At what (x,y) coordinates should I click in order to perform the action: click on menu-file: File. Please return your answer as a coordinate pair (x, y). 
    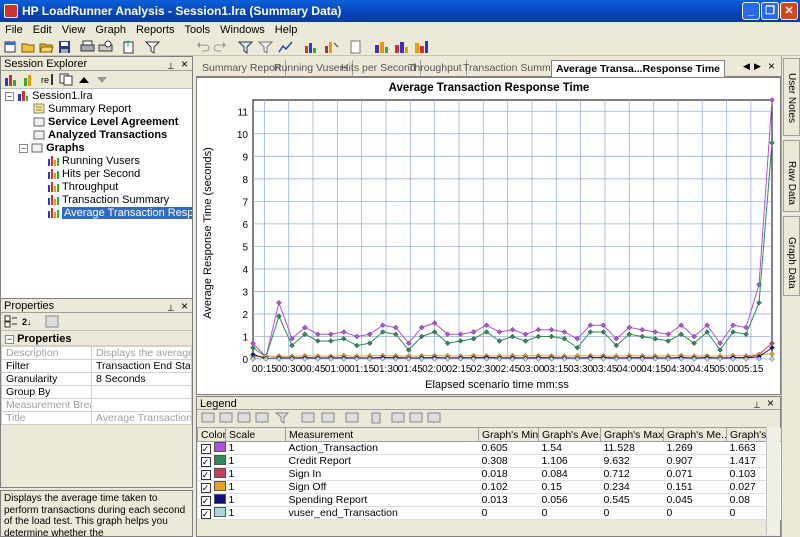
    Looking at the image, I should click on (14, 29).